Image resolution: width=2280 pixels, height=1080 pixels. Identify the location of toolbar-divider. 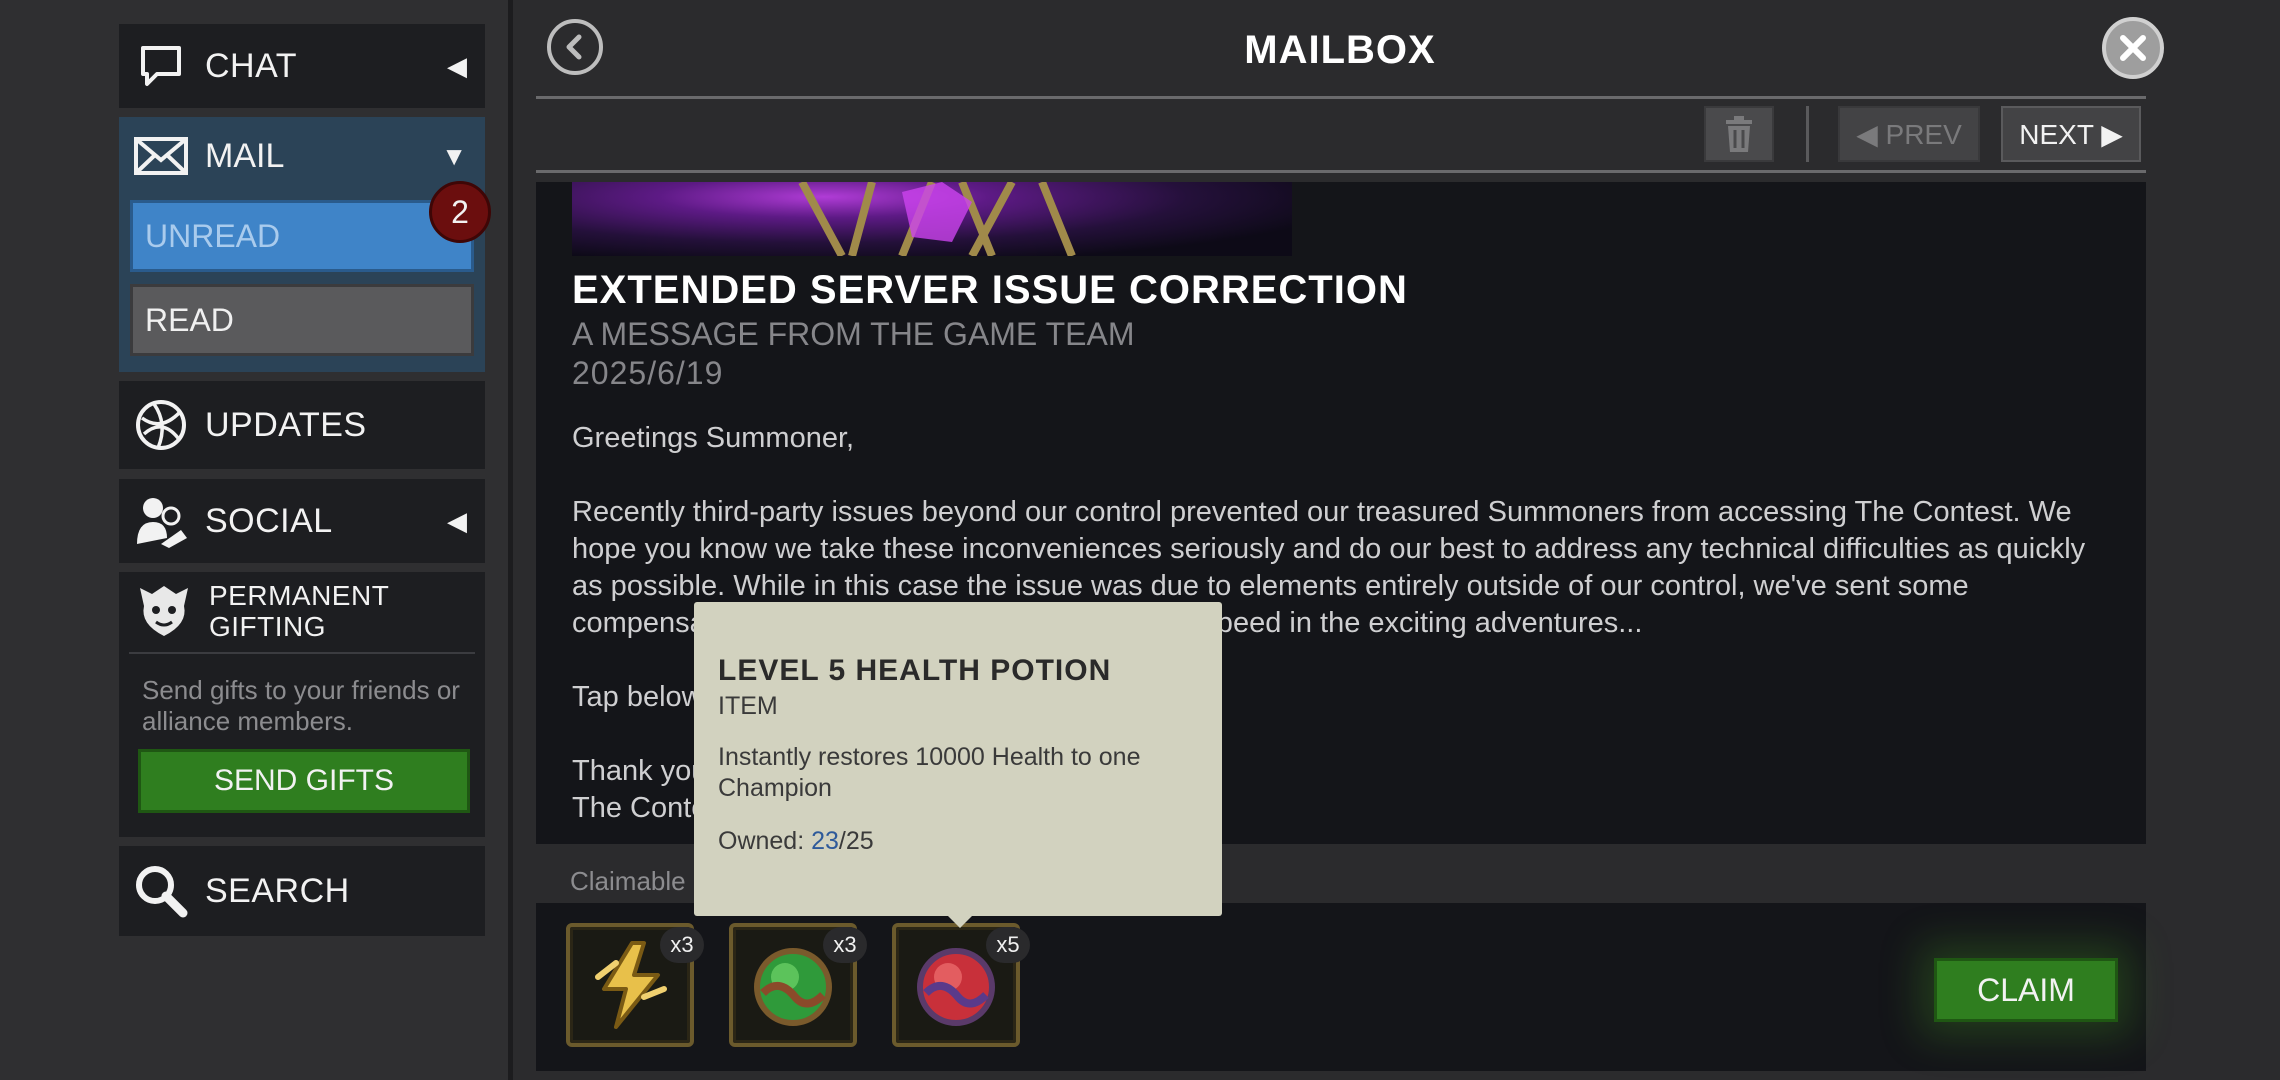
(1341, 171).